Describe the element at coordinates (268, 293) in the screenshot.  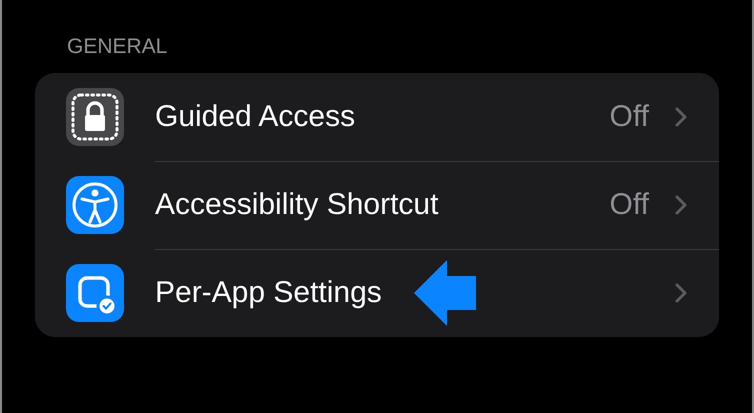
I see `row-label: Per-App Settings` at that location.